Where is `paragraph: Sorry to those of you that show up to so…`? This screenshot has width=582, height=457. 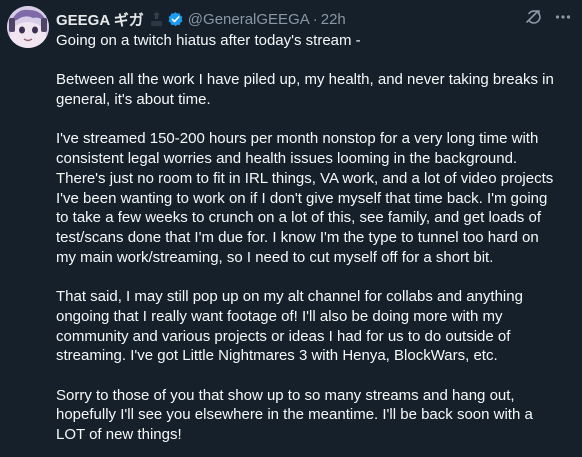
paragraph: Sorry to those of you that show up to so… is located at coordinates (294, 414).